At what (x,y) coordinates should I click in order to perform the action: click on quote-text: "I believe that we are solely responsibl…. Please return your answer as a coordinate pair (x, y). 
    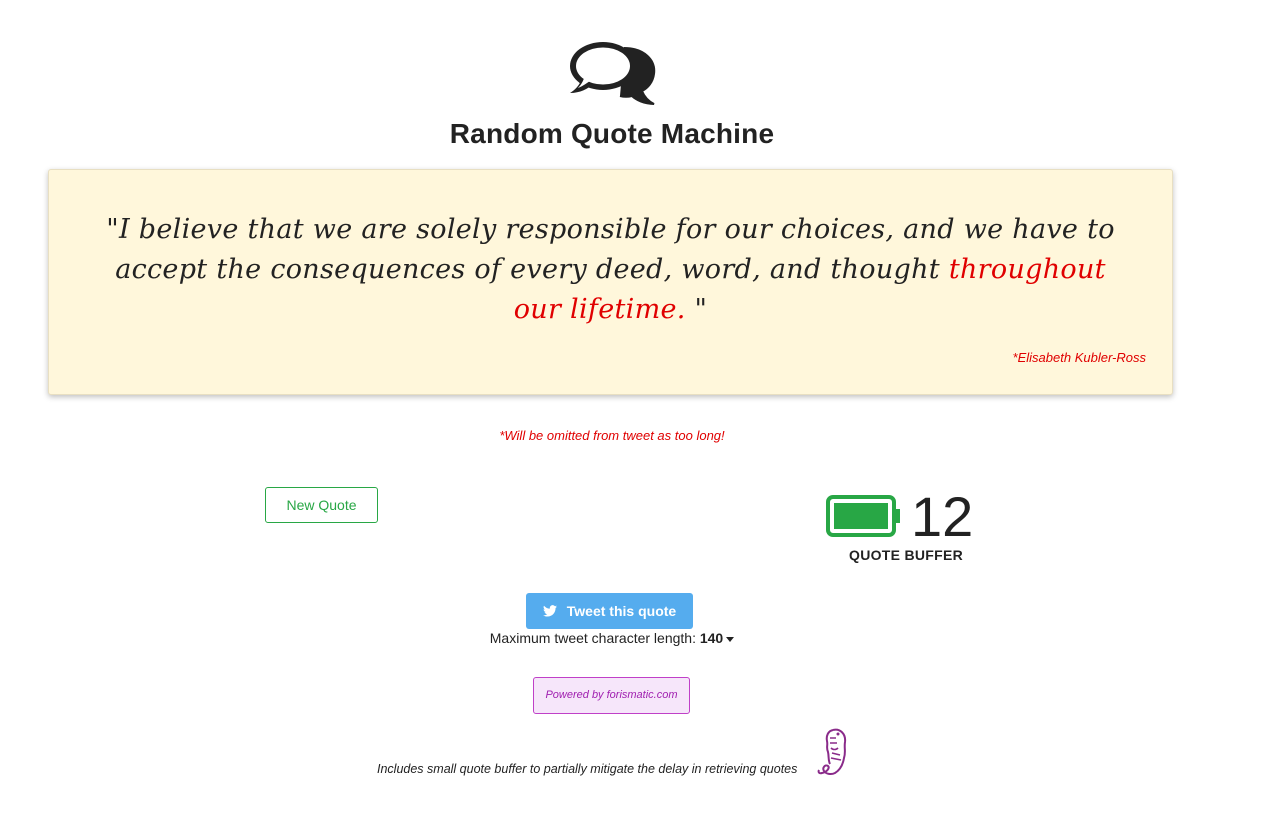
    Looking at the image, I should click on (610, 270).